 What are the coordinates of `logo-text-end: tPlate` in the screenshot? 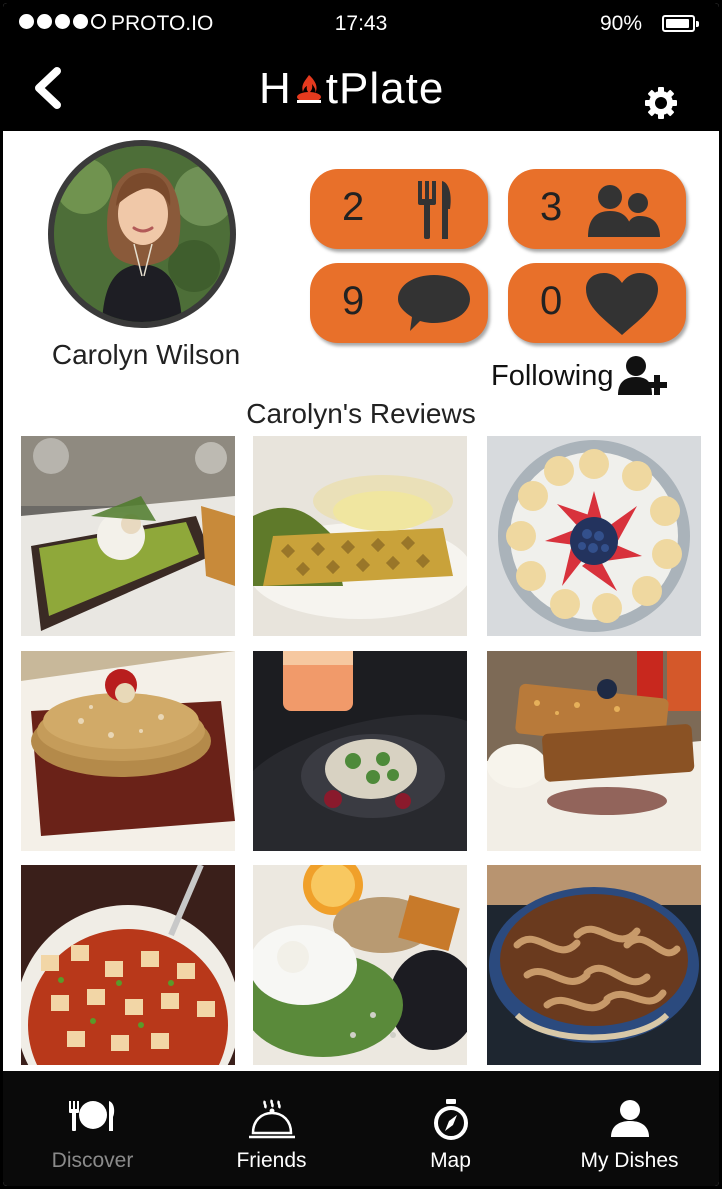 It's located at (385, 88).